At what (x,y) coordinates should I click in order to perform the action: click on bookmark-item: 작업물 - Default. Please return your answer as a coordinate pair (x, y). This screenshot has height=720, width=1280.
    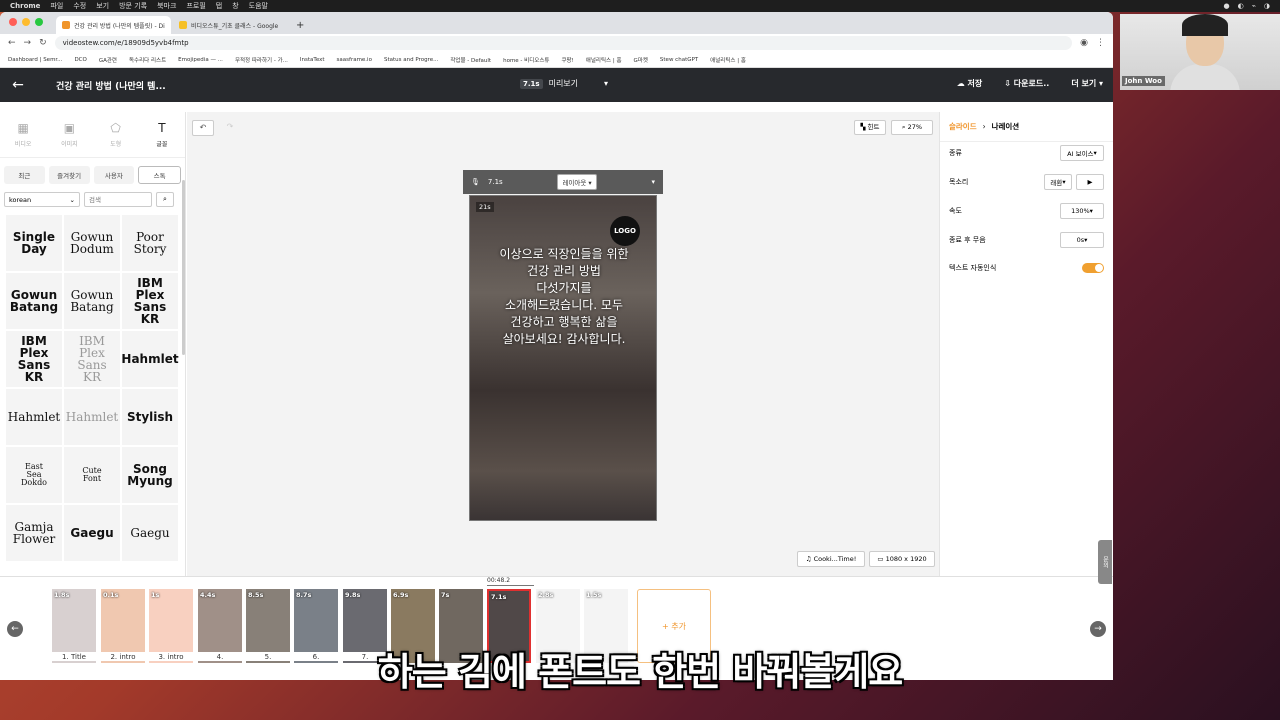
    Looking at the image, I should click on (470, 60).